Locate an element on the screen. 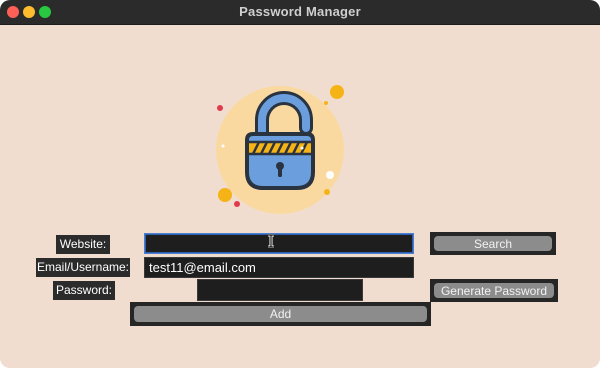 The height and width of the screenshot is (368, 600). generate-password-button: Generate Password is located at coordinates (494, 290).